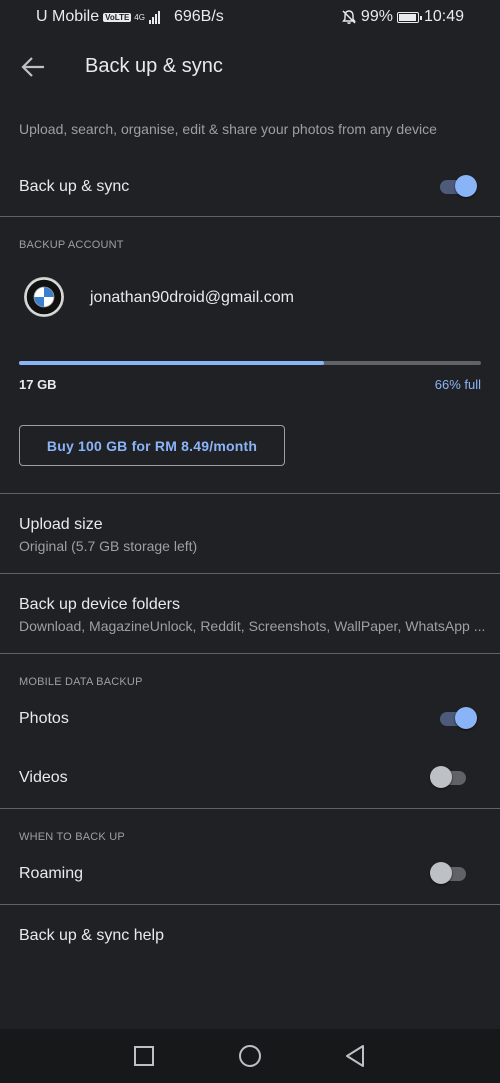  What do you see at coordinates (450, 873) in the screenshot?
I see `roaming-toggle` at bounding box center [450, 873].